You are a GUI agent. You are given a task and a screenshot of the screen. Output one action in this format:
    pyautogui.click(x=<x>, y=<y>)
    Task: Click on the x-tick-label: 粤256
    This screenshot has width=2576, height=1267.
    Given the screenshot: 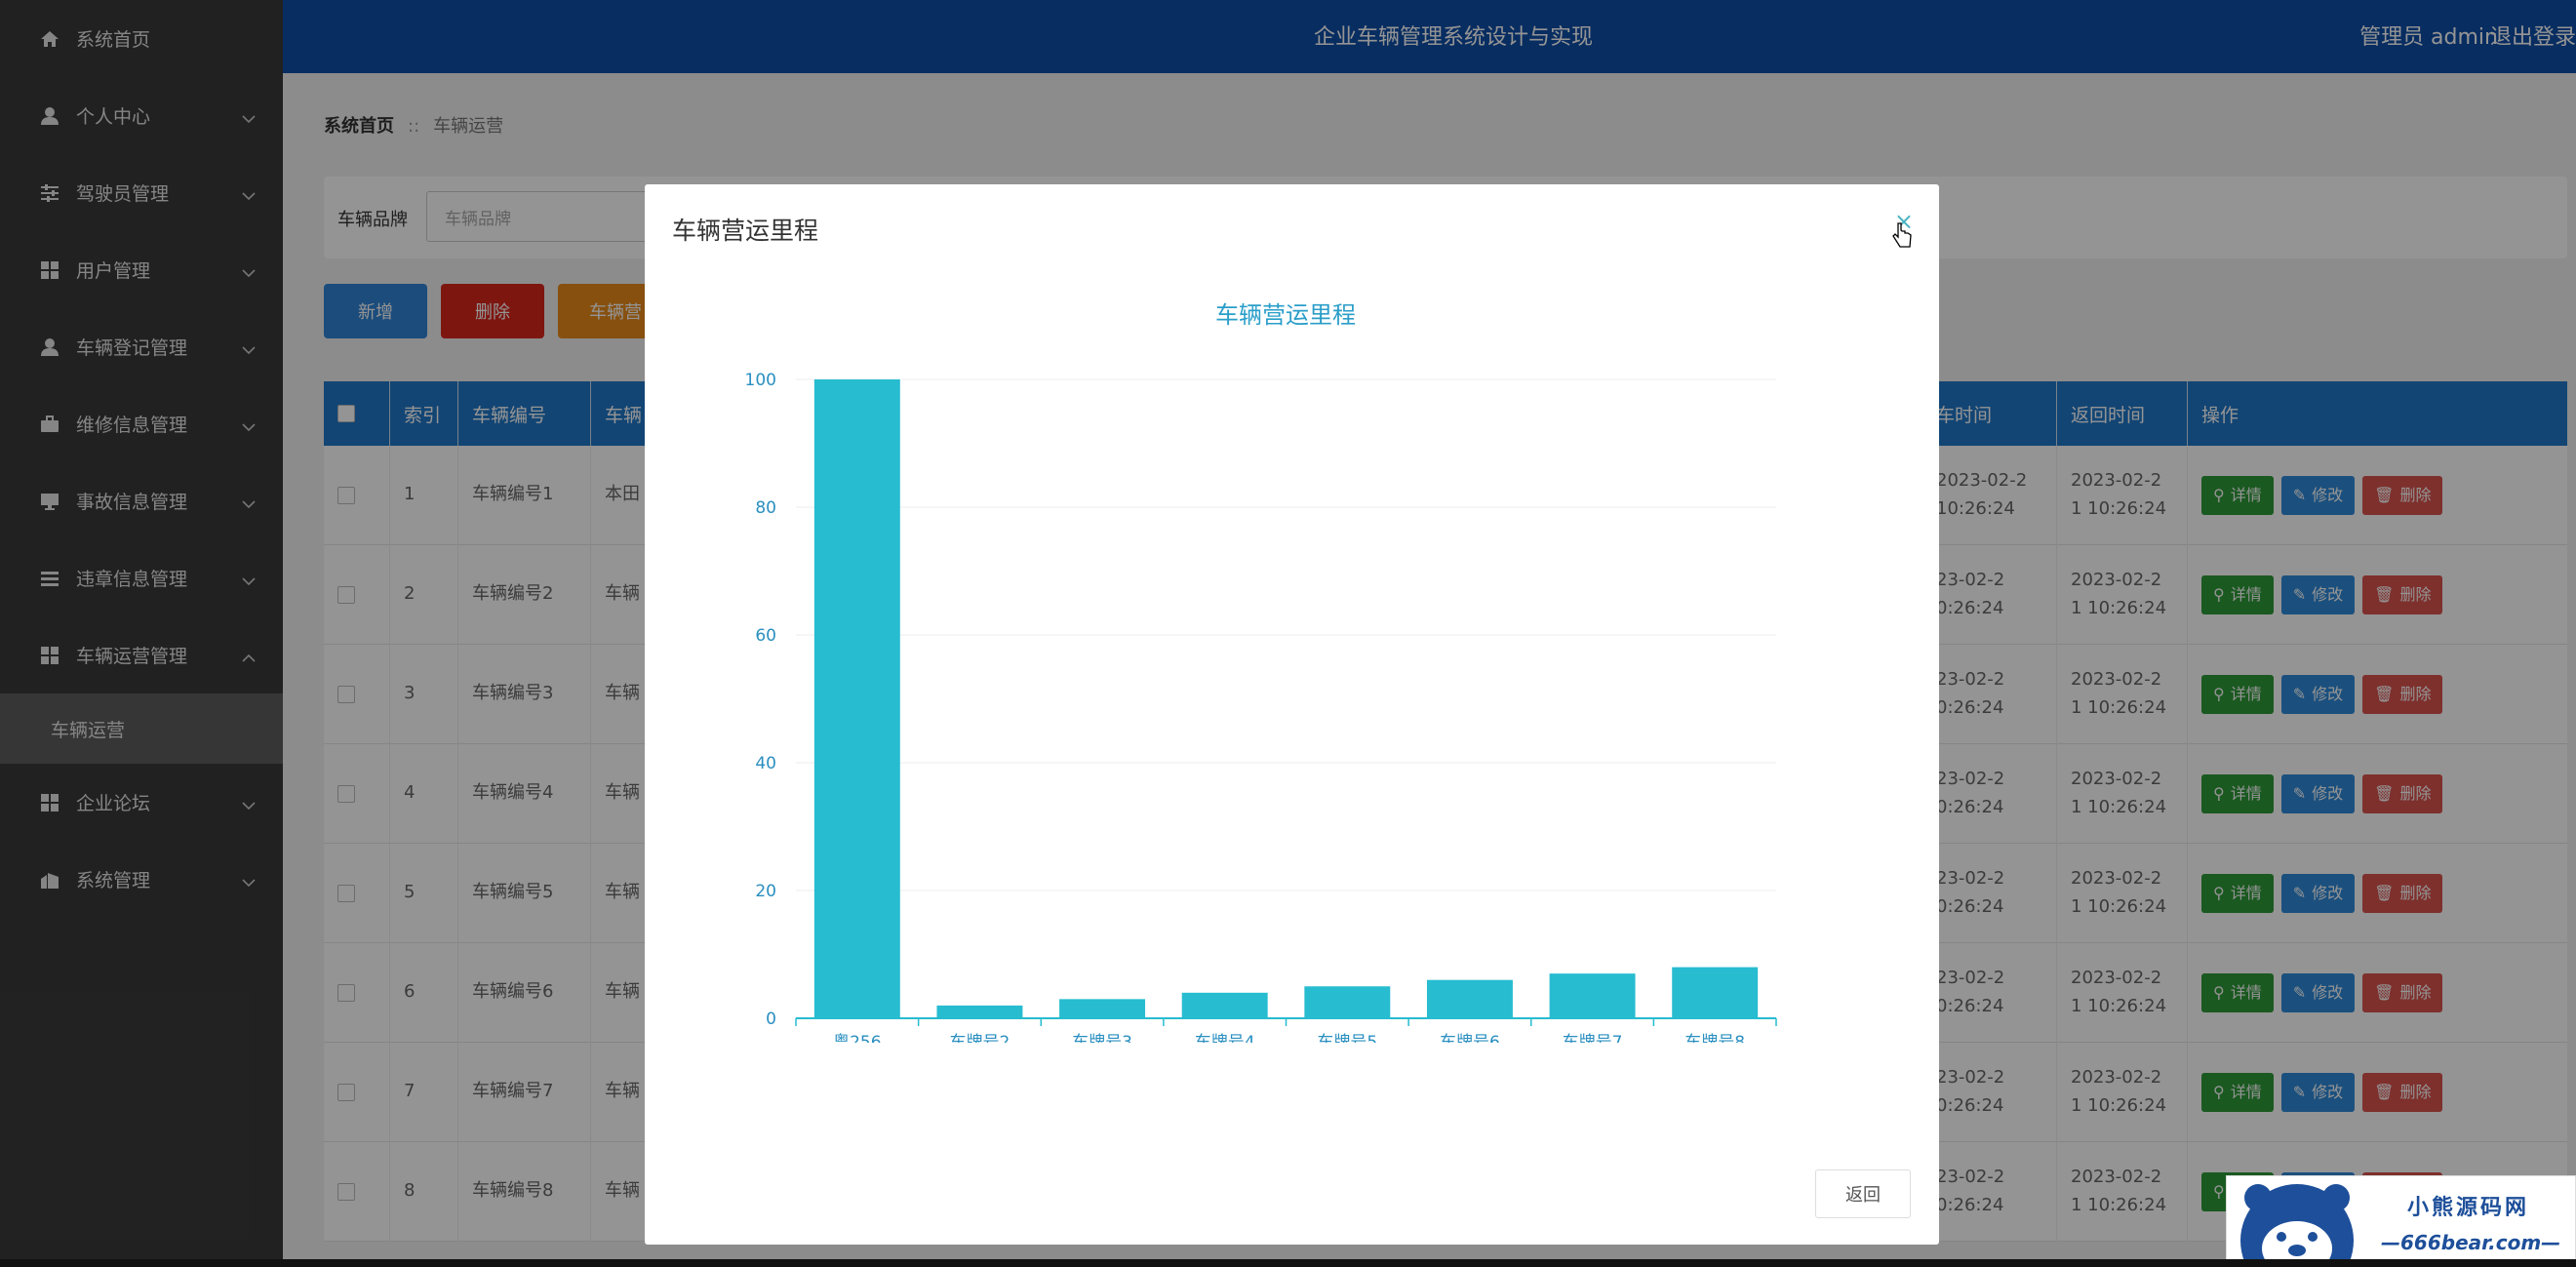 What is the action you would take?
    pyautogui.click(x=857, y=1038)
    